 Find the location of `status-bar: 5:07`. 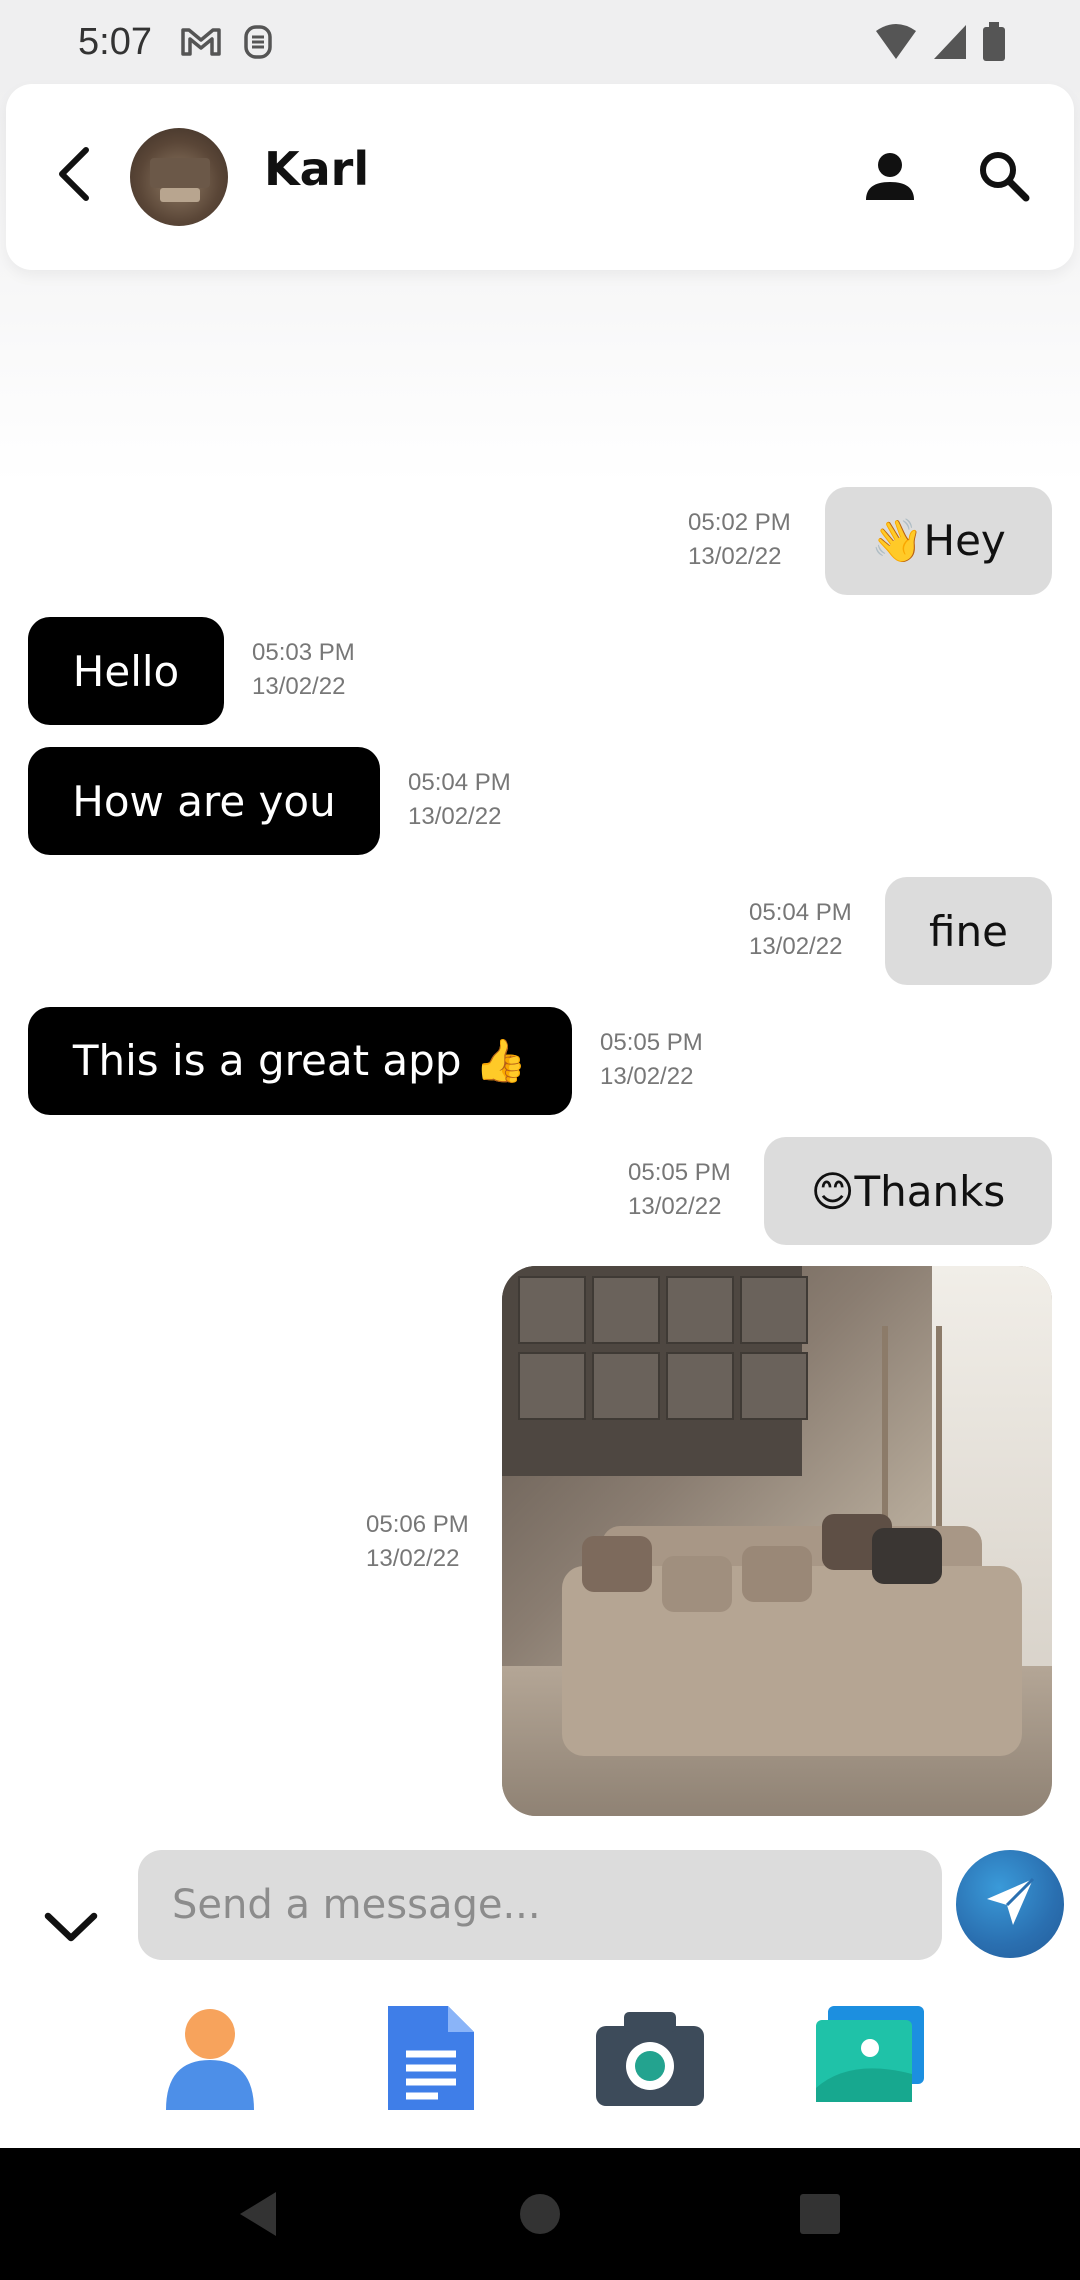

status-bar: 5:07 is located at coordinates (540, 42).